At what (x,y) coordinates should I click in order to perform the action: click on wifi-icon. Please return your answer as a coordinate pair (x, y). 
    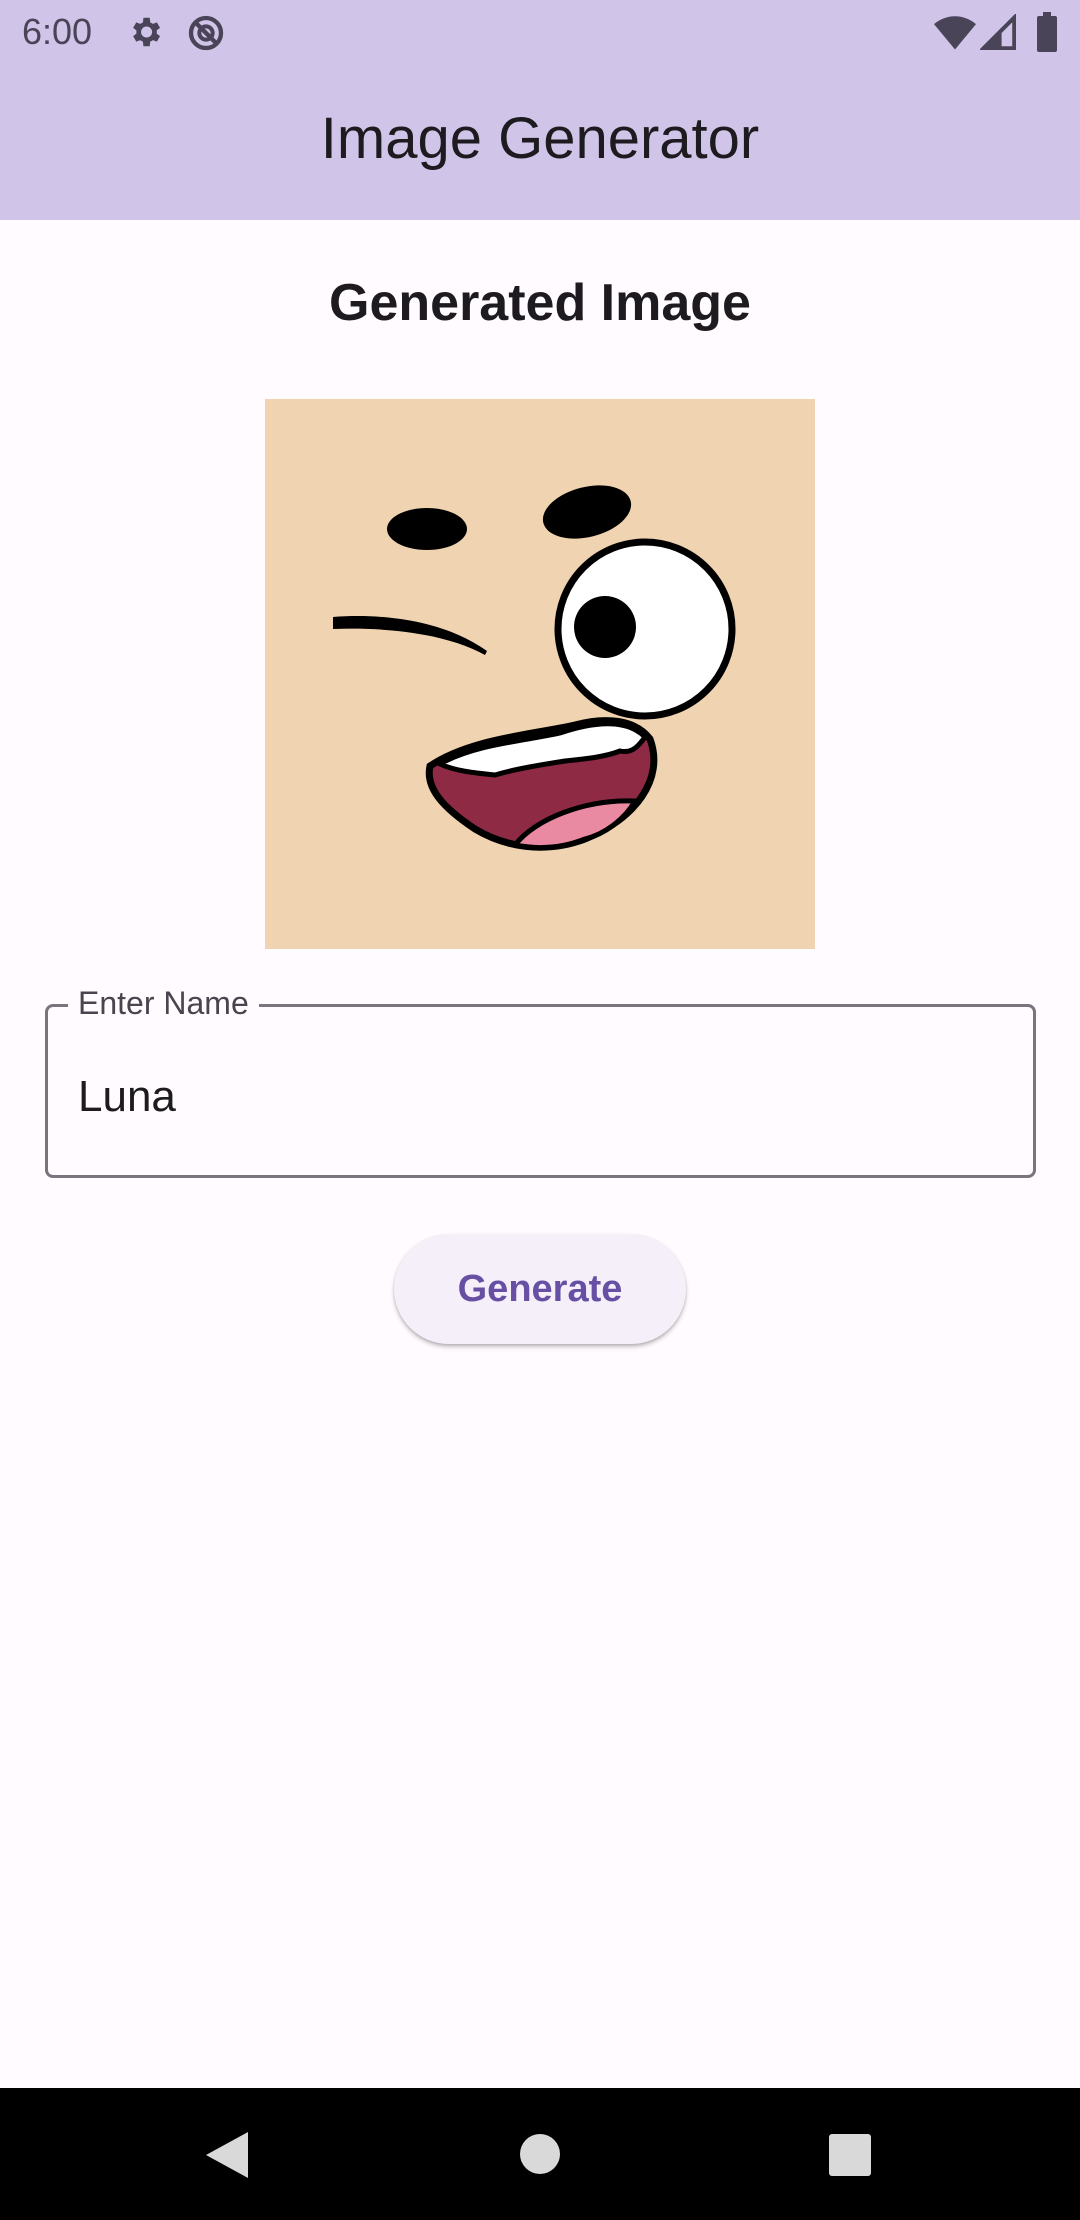
    Looking at the image, I should click on (955, 34).